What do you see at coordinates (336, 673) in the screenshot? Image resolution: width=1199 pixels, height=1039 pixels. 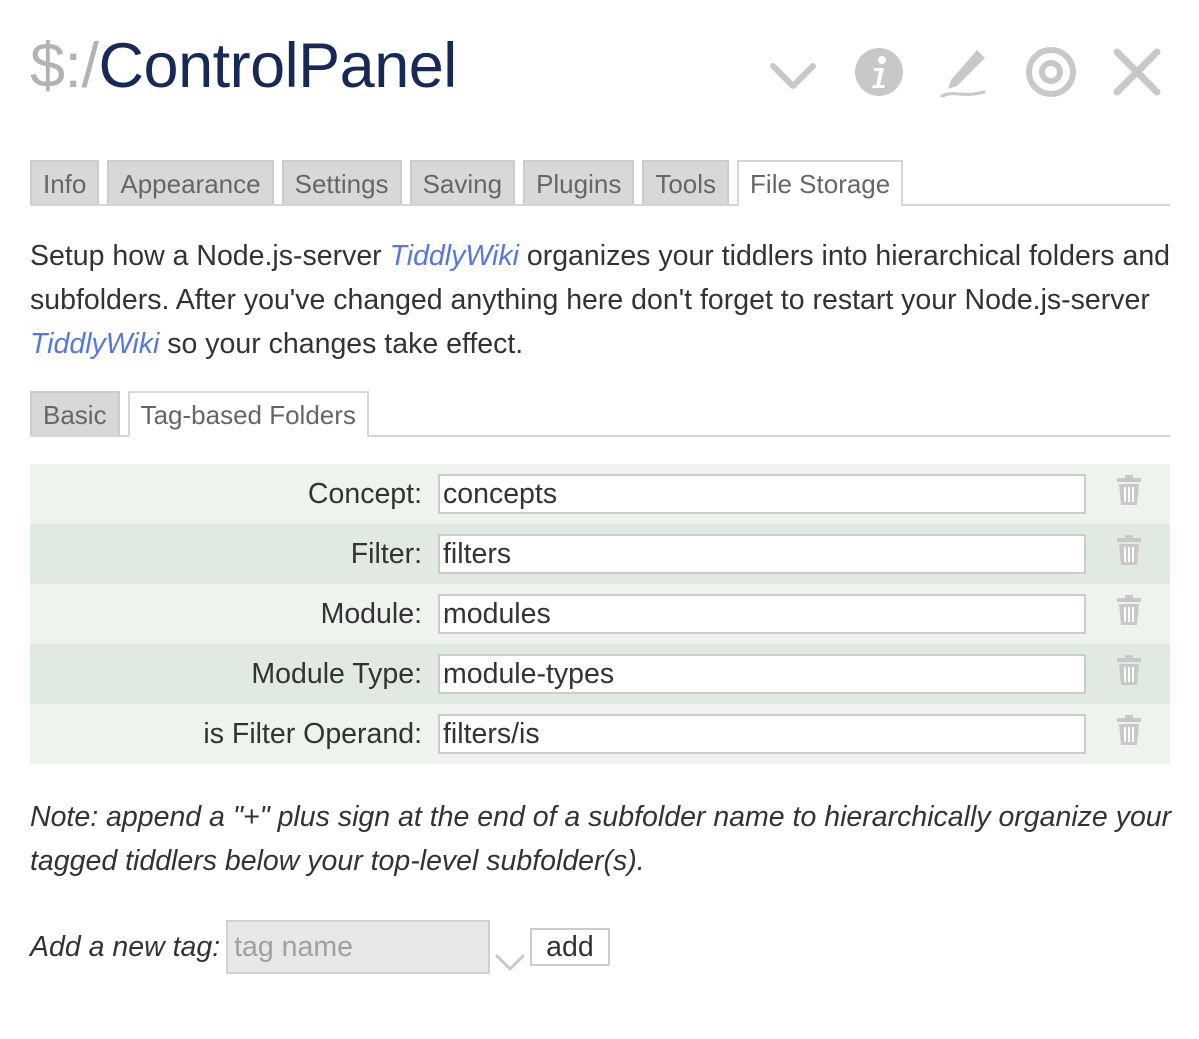 I see `tag-label: Module Type:` at bounding box center [336, 673].